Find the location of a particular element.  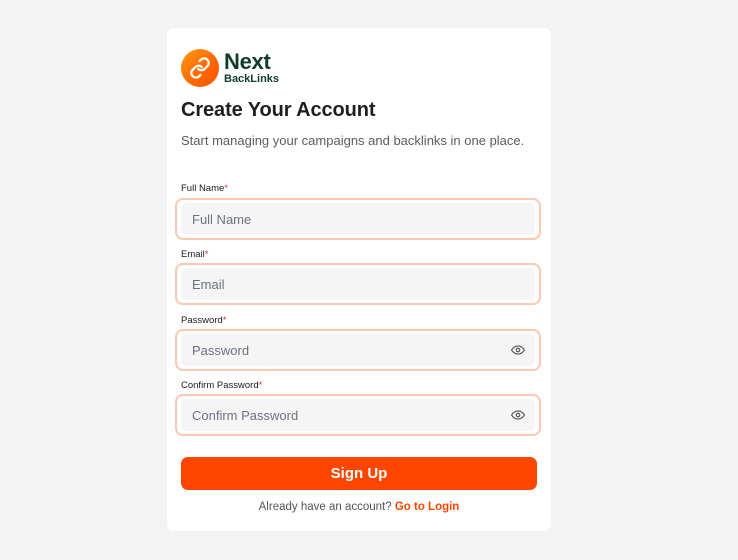

password-field-wrapper is located at coordinates (358, 350).